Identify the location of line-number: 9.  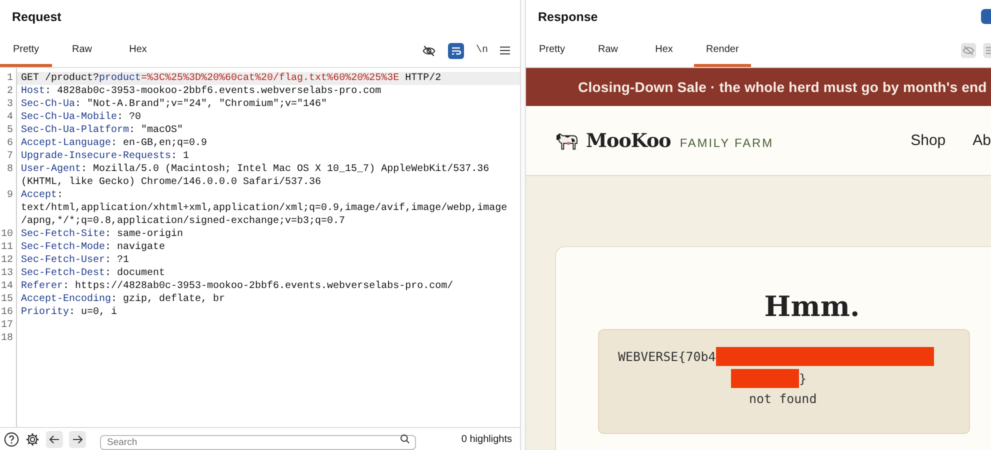
(8, 208).